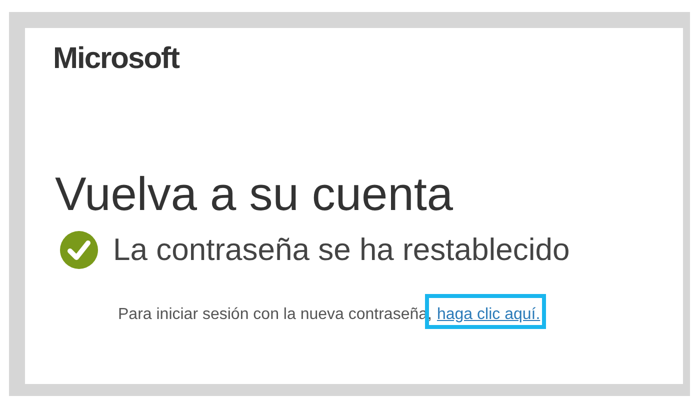 Image resolution: width=697 pixels, height=407 pixels. I want to click on logo-text: Microsoft, so click(116, 59).